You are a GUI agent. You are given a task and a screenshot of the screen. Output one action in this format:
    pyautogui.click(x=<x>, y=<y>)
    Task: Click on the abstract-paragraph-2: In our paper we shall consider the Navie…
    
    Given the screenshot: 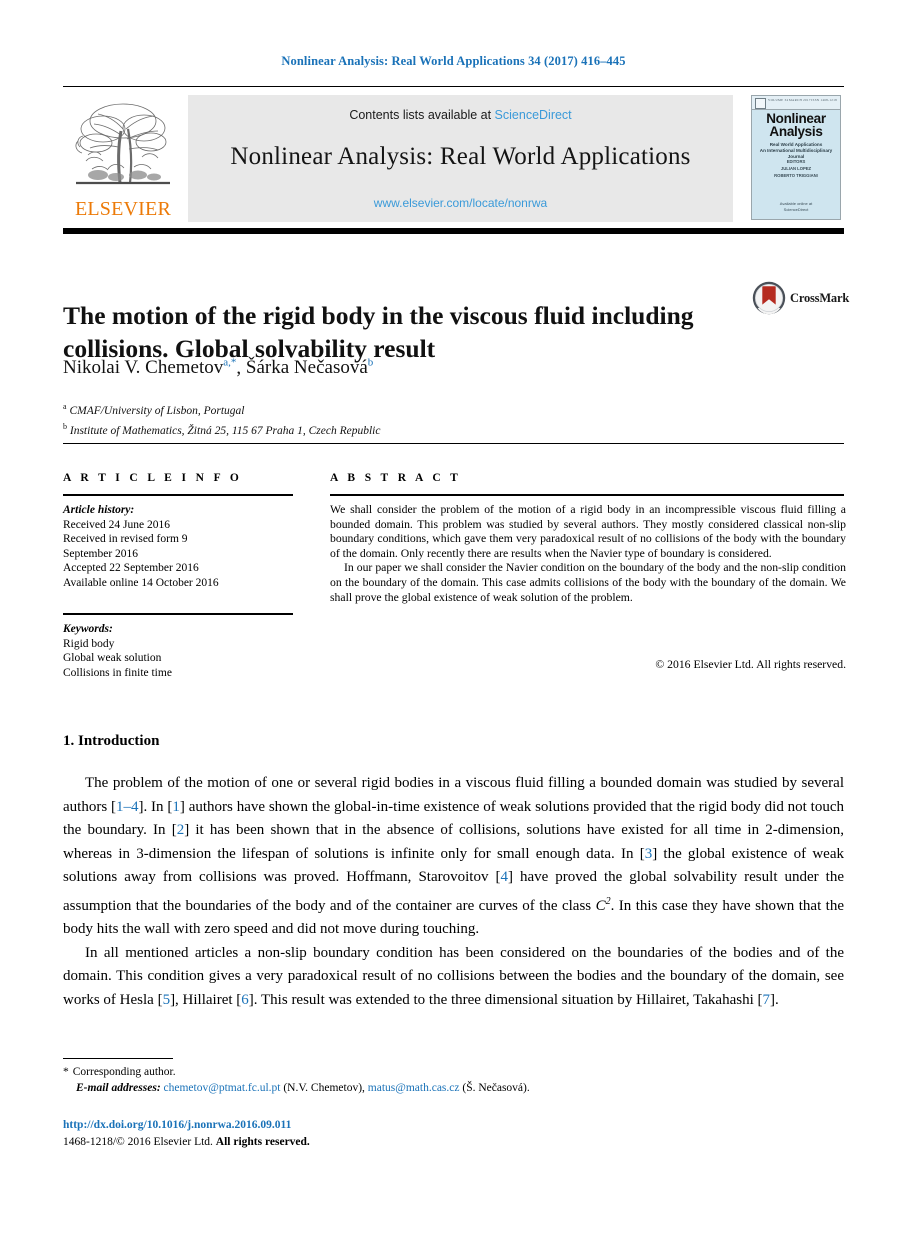 What is the action you would take?
    pyautogui.click(x=588, y=582)
    